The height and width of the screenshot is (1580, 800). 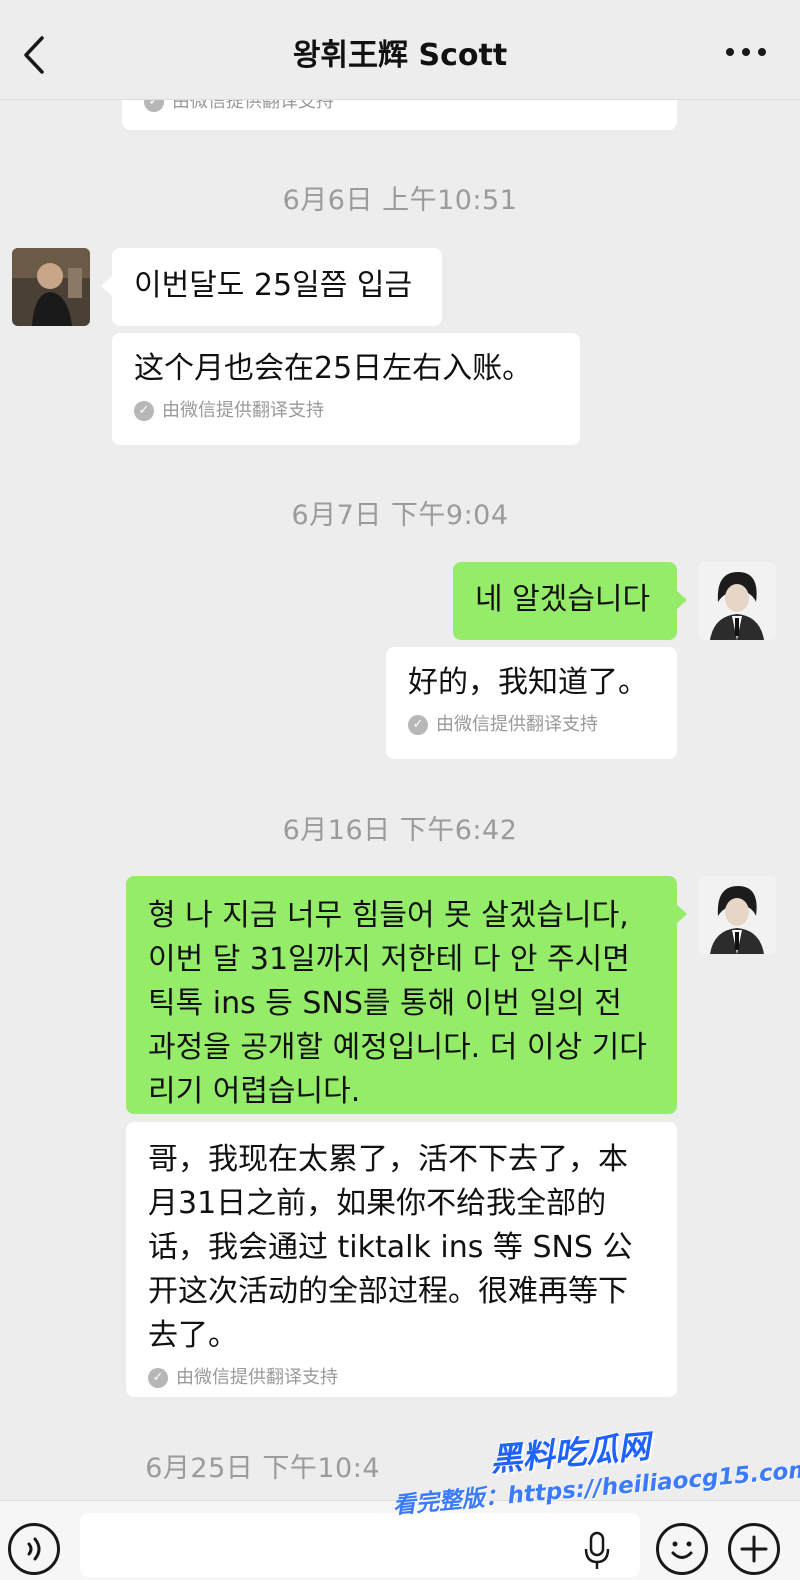 What do you see at coordinates (262, 1468) in the screenshot?
I see `timestamp: 6月25日 下午10:4` at bounding box center [262, 1468].